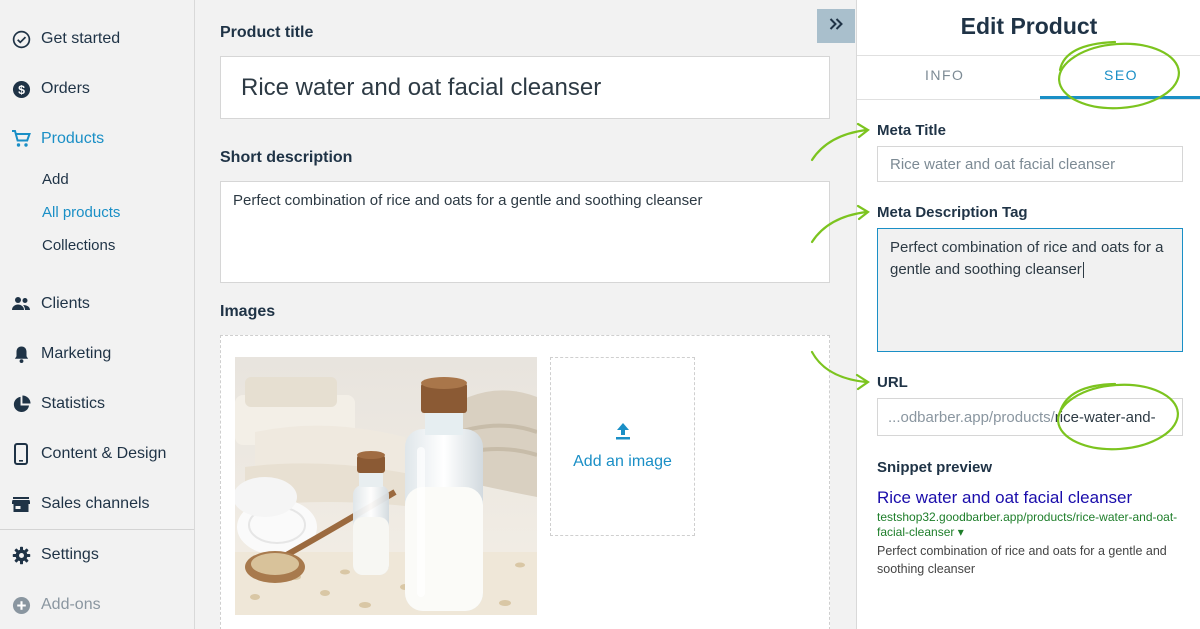  Describe the element at coordinates (97, 89) in the screenshot. I see `sidebar-item-orders: $ Orders` at that location.